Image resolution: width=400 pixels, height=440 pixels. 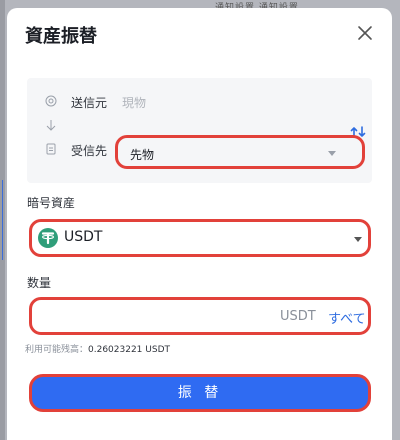 I want to click on to-value: 先物, so click(x=142, y=155).